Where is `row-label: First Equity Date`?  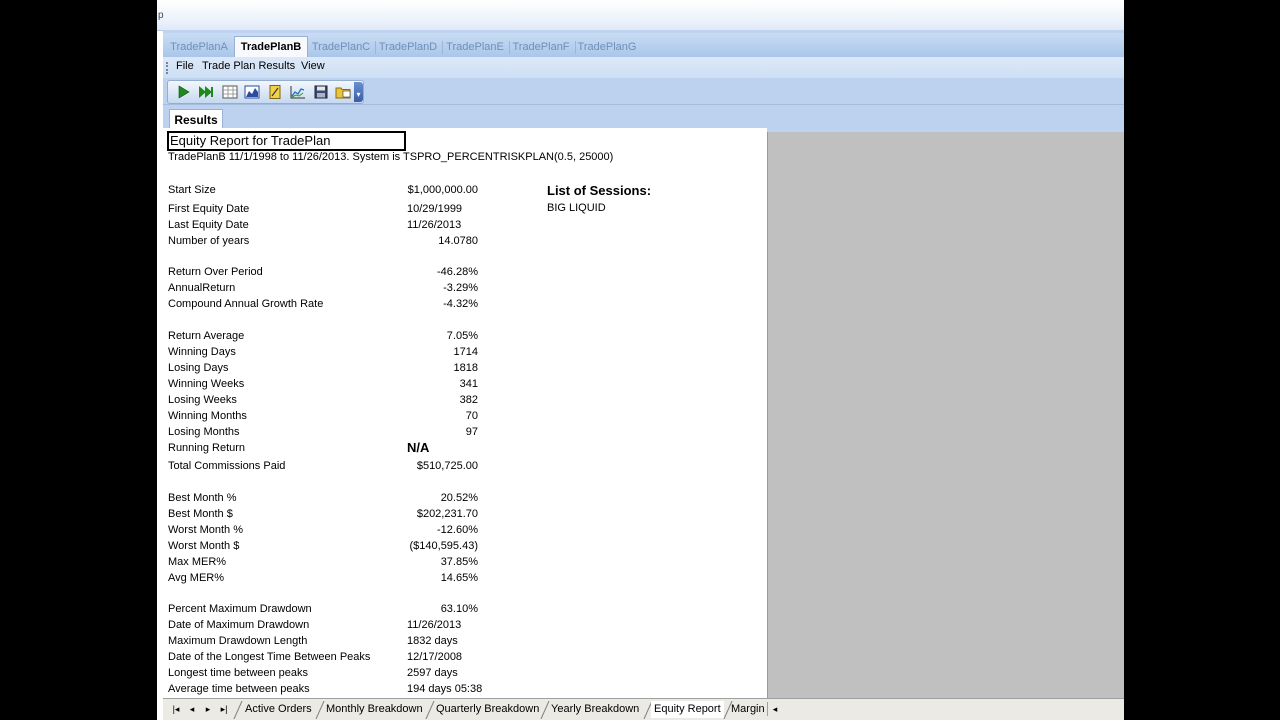
row-label: First Equity Date is located at coordinates (209, 209).